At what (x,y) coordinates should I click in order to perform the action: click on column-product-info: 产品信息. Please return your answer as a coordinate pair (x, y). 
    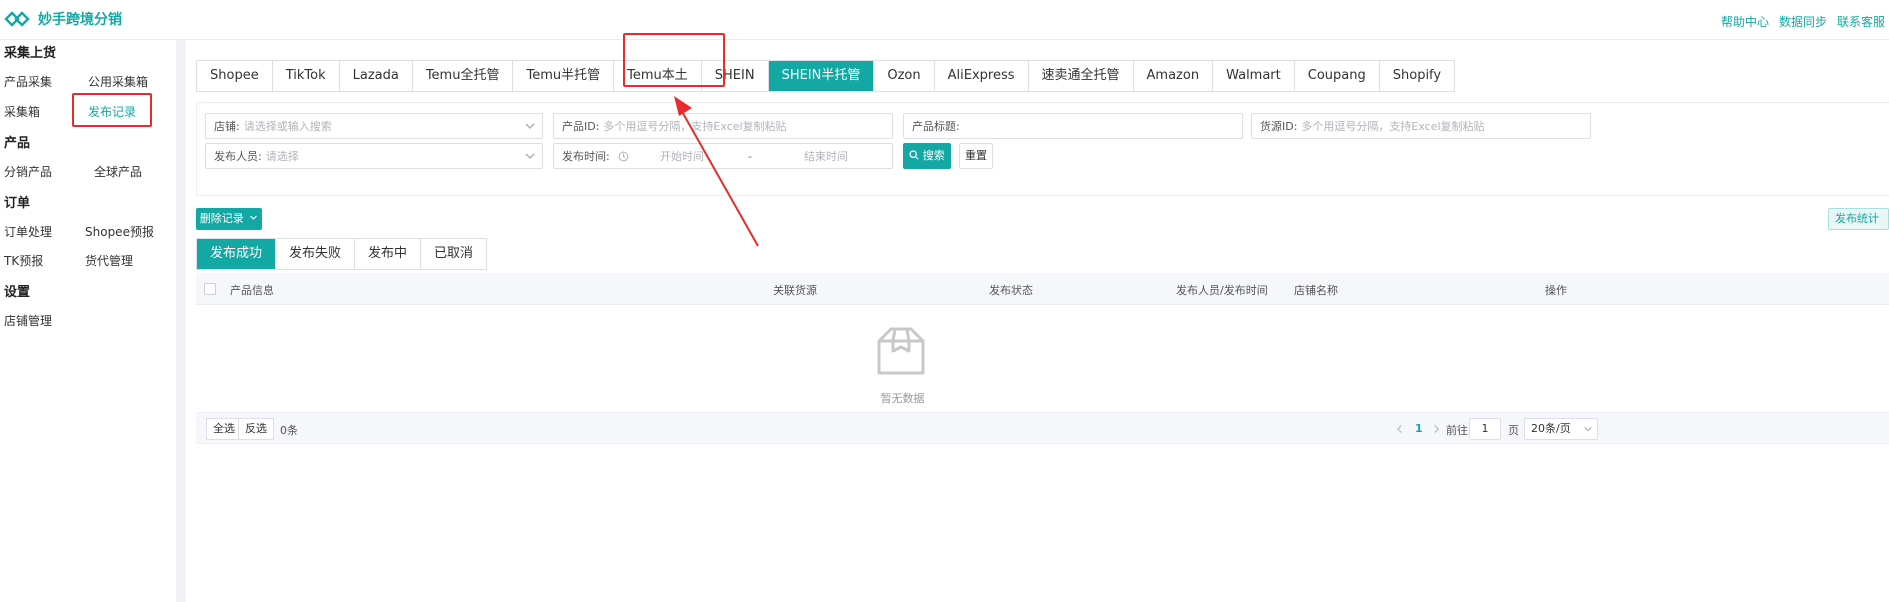
    Looking at the image, I should click on (252, 290).